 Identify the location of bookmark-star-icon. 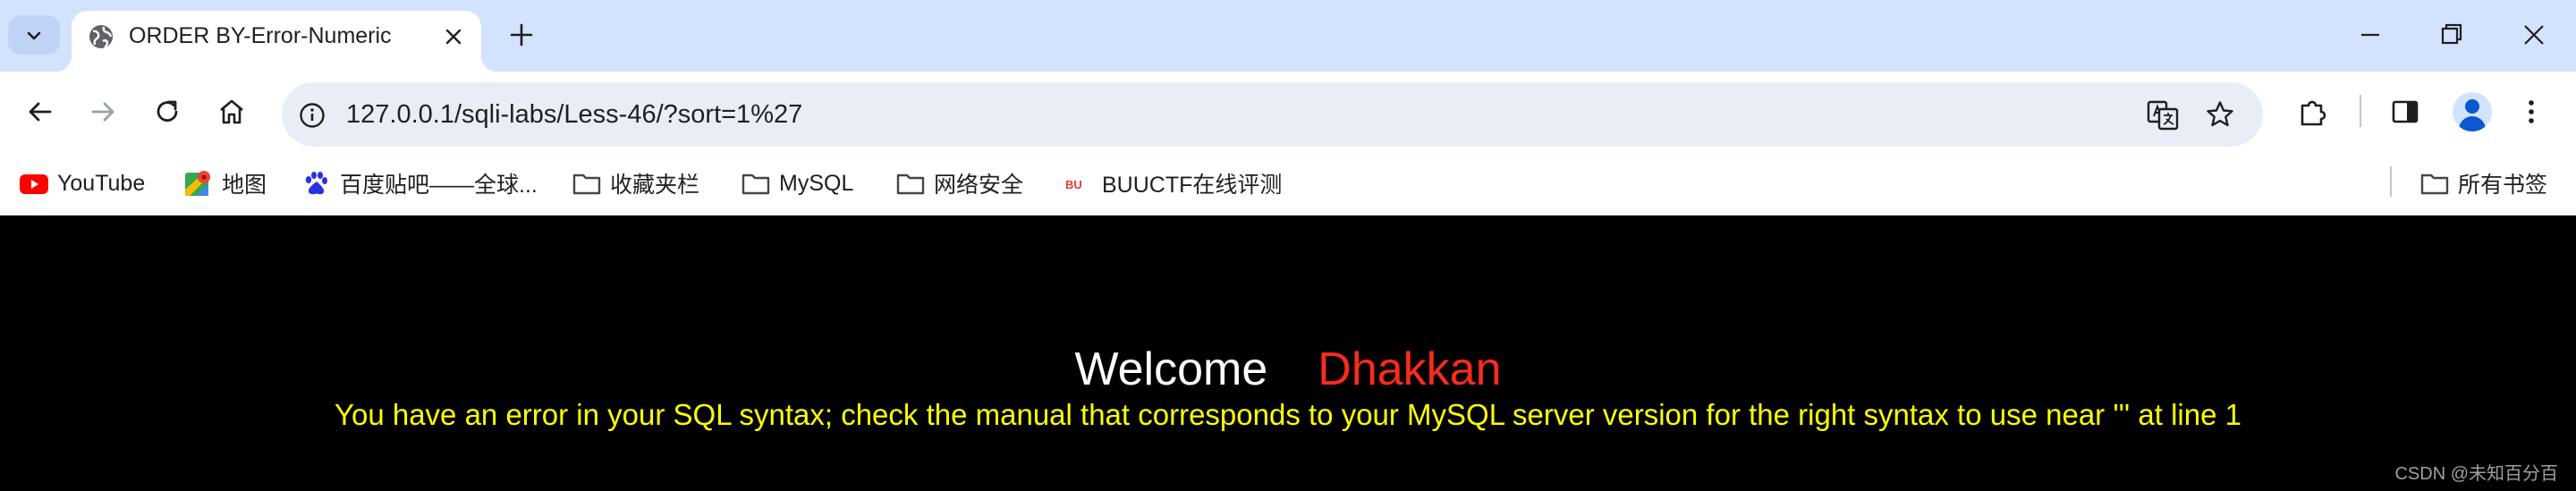
(2220, 114).